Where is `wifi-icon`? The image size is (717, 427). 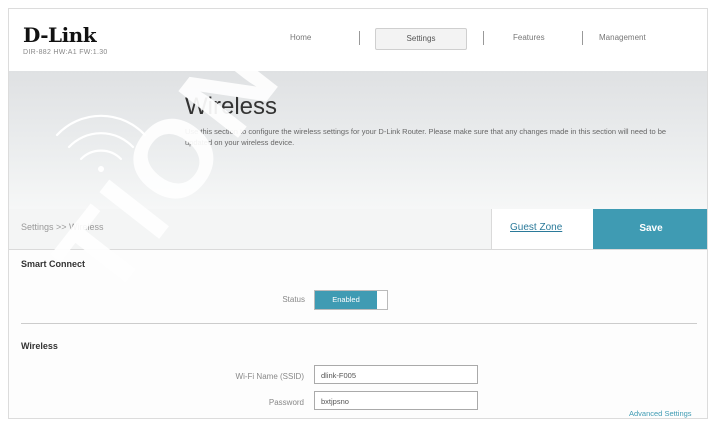
wifi-icon is located at coordinates (101, 143).